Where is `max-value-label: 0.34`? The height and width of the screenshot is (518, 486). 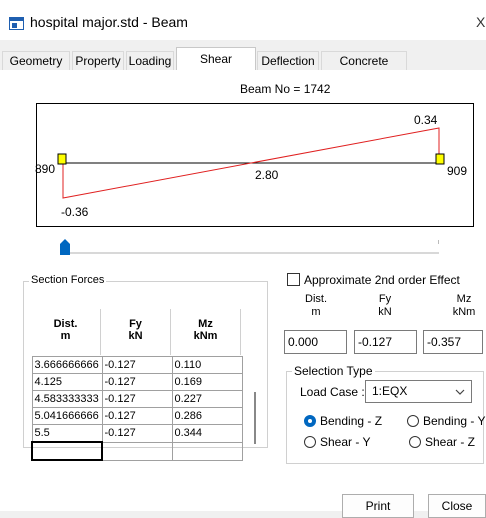
max-value-label: 0.34 is located at coordinates (426, 120).